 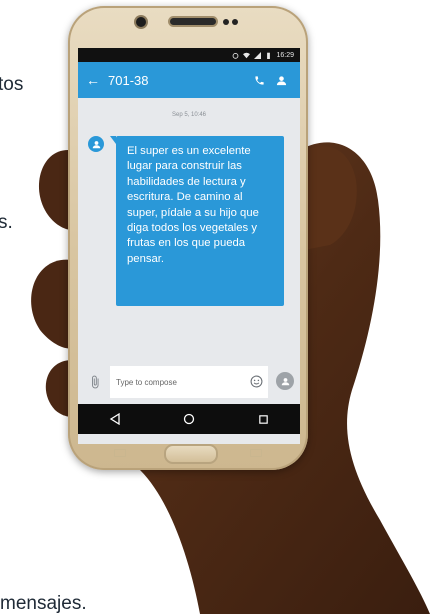 I want to click on compose-input, so click(x=189, y=382).